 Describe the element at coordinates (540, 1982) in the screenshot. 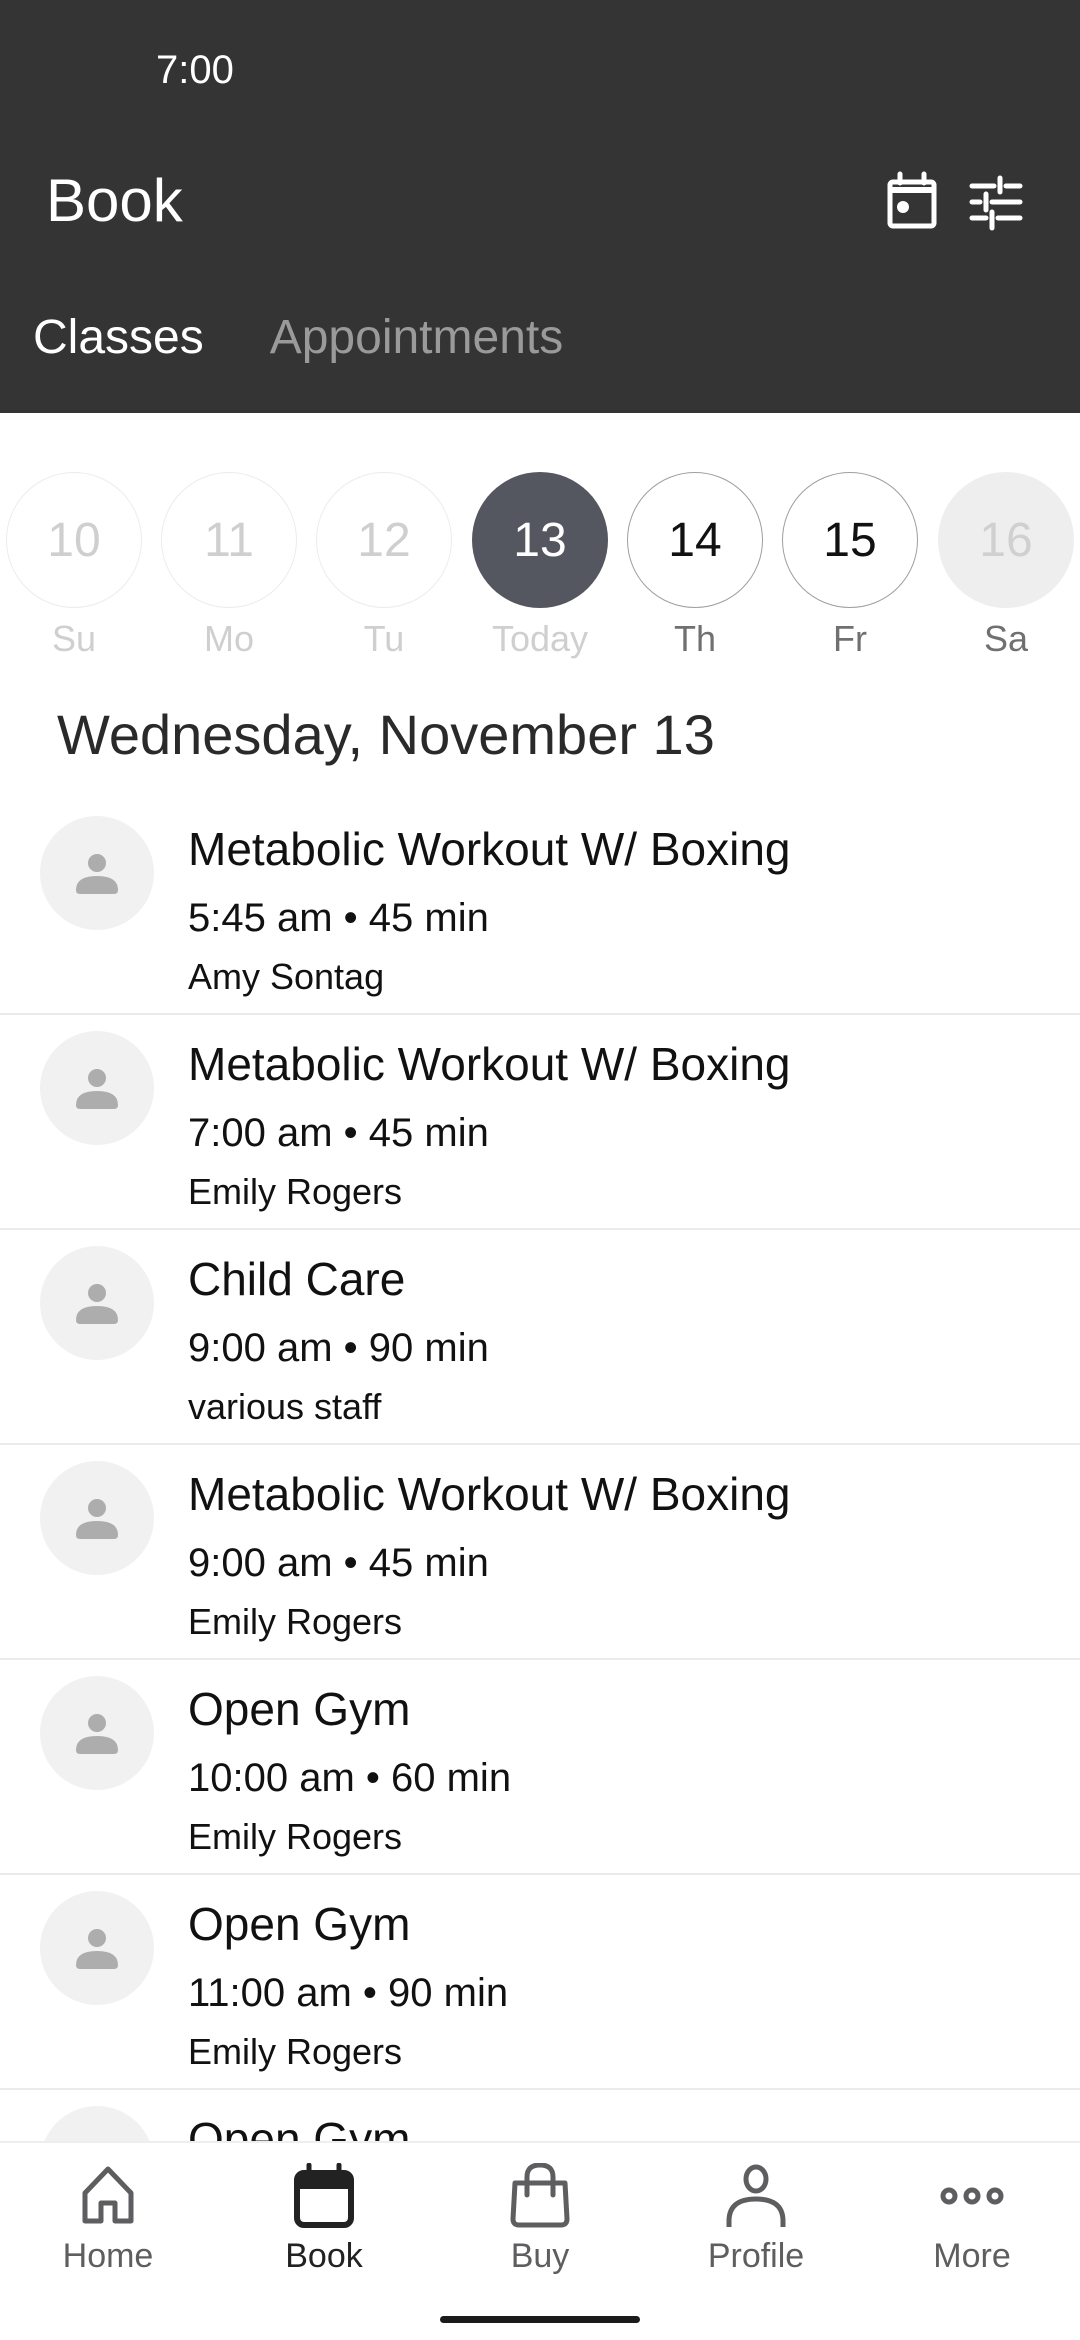

I see `class-list-item: Open Gym 11:00 am • 90 min Emily Rogers` at that location.